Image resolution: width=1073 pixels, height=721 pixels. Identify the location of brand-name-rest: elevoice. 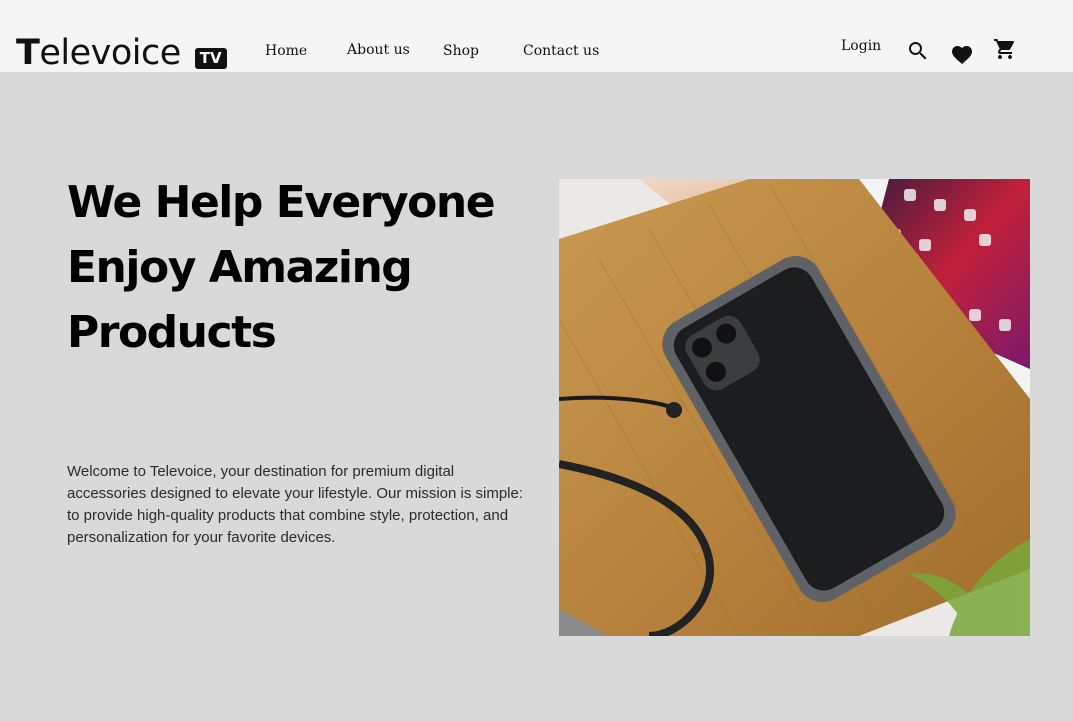
(110, 53).